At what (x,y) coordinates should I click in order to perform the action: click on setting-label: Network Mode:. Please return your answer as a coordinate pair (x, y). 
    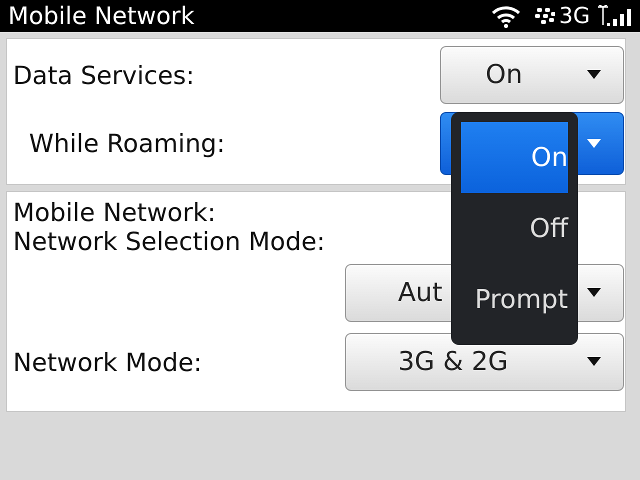
    Looking at the image, I should click on (107, 362).